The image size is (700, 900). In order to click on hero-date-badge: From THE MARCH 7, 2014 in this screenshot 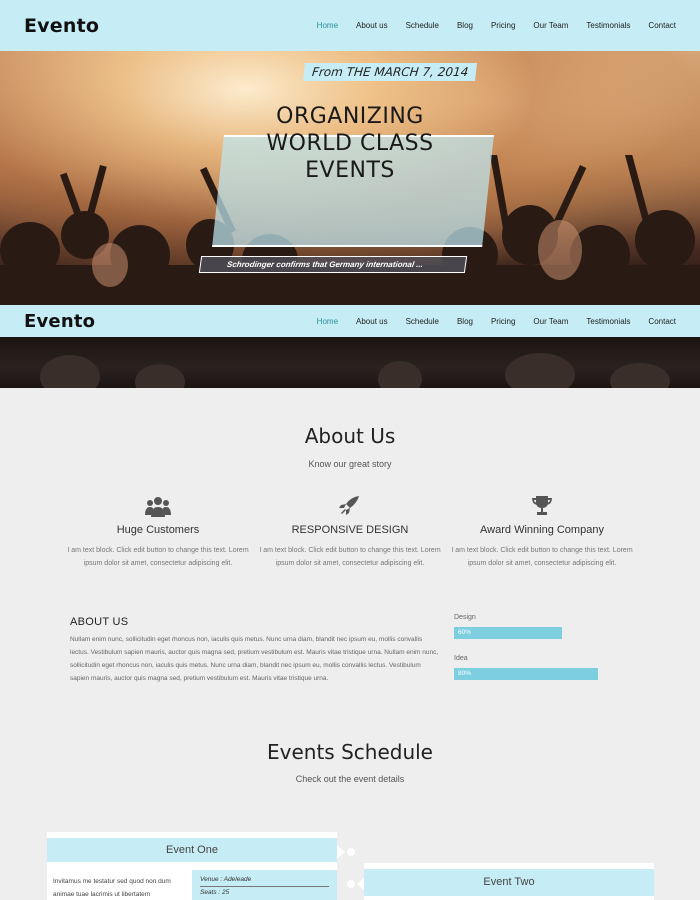, I will do `click(390, 72)`.